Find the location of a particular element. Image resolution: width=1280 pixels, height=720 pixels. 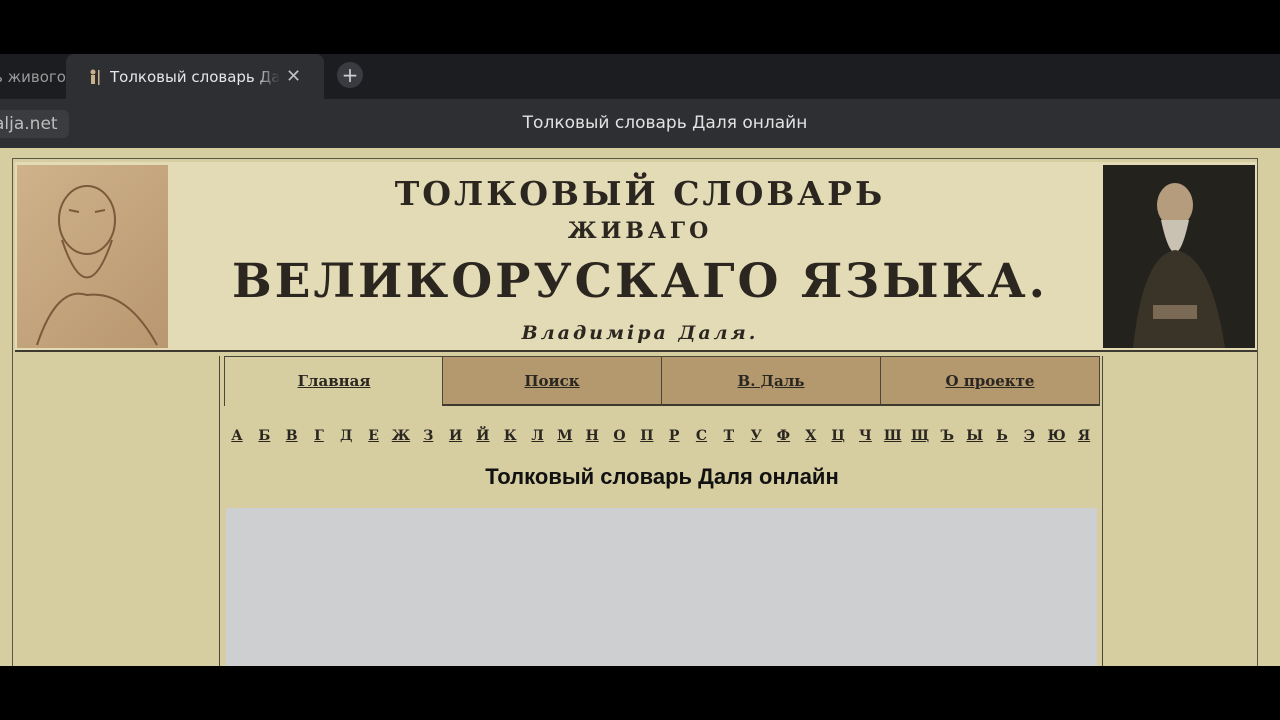

letter-link: Ю is located at coordinates (1057, 436).